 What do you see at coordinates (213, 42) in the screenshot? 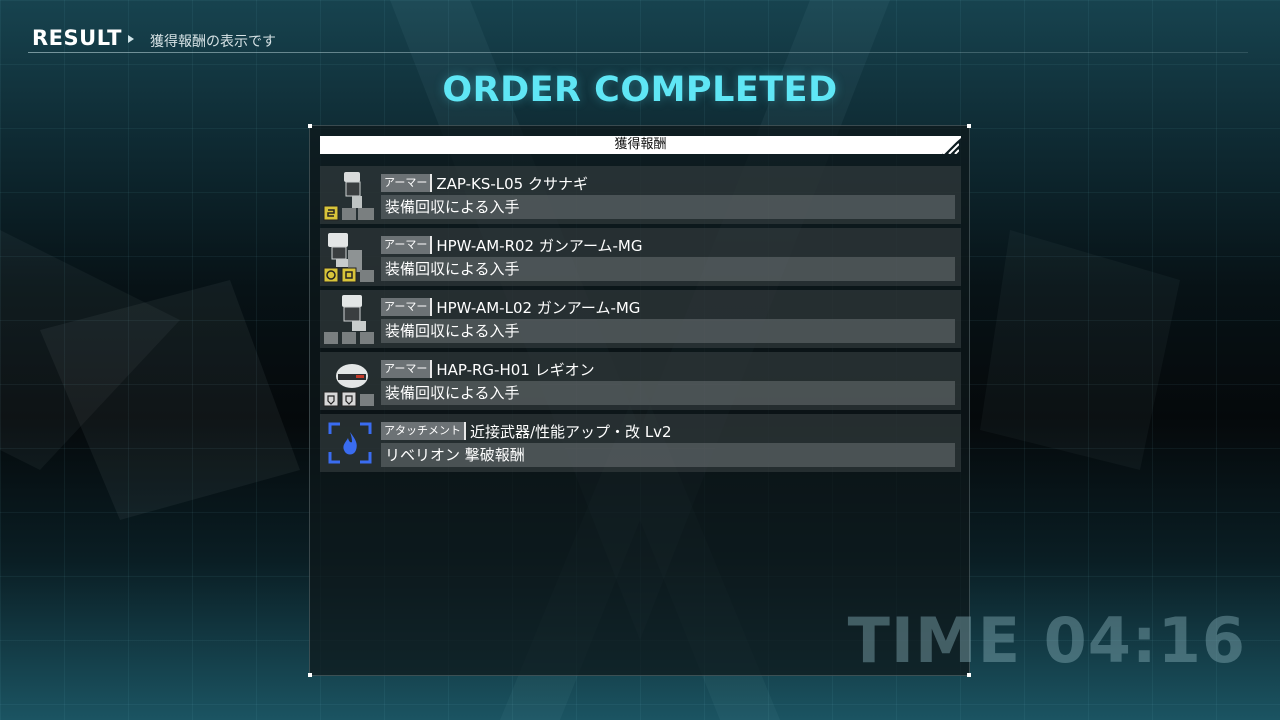
I see `screen-subtitle: 獲得報酬の表示です` at bounding box center [213, 42].